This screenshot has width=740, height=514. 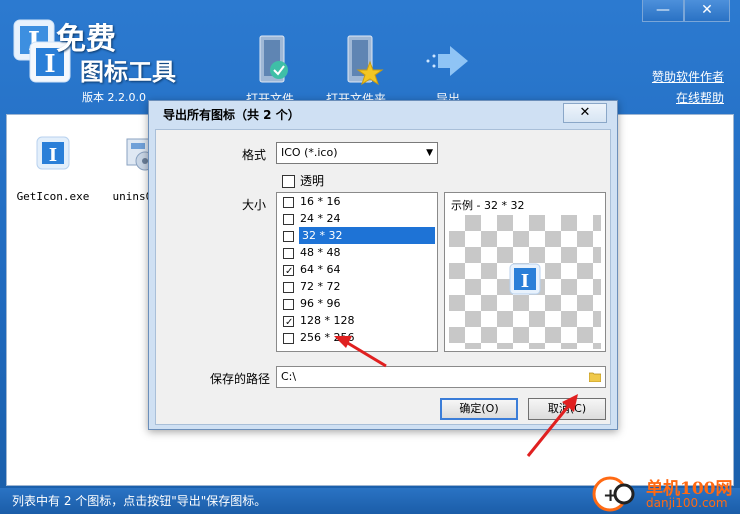 I want to click on ok-button: 确定(O), so click(x=479, y=409).